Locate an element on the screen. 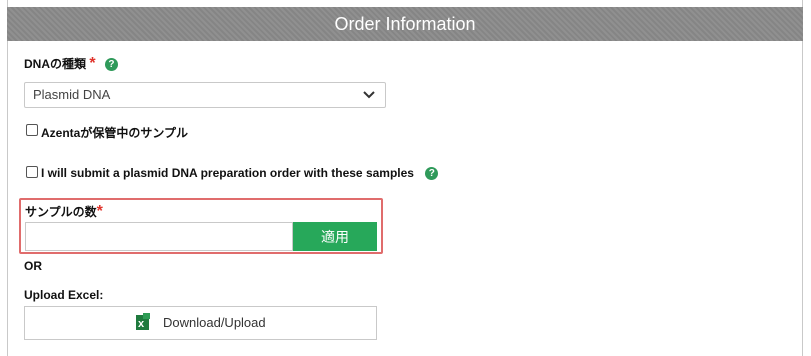 The height and width of the screenshot is (356, 811). excel-icon: x is located at coordinates (143, 322).